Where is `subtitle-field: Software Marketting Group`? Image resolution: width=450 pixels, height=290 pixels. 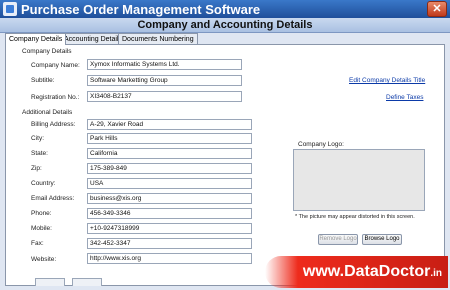
subtitle-field: Software Marketting Group is located at coordinates (164, 80).